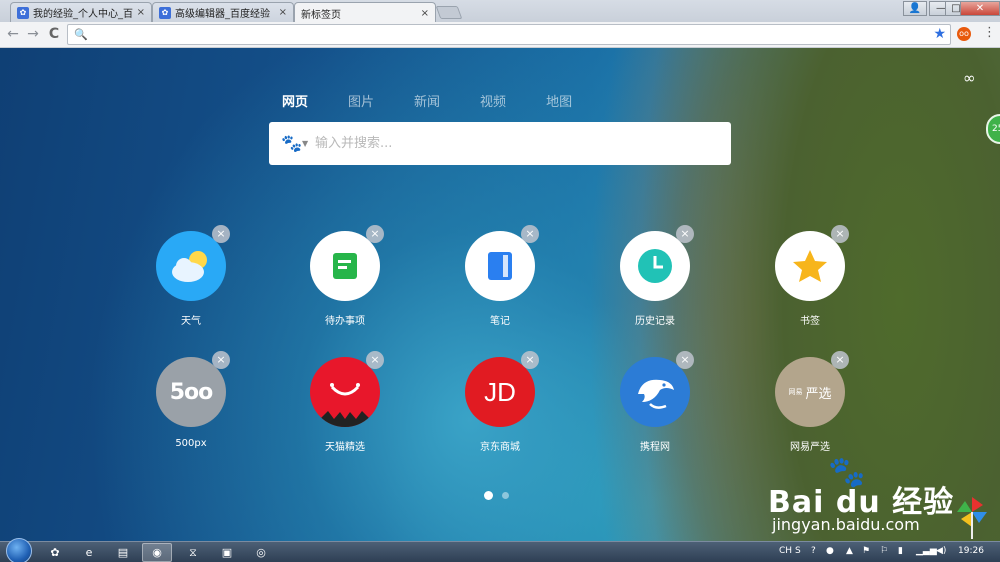 This screenshot has height=562, width=1000. I want to click on tile-bookmarks: × 书签, so click(810, 278).